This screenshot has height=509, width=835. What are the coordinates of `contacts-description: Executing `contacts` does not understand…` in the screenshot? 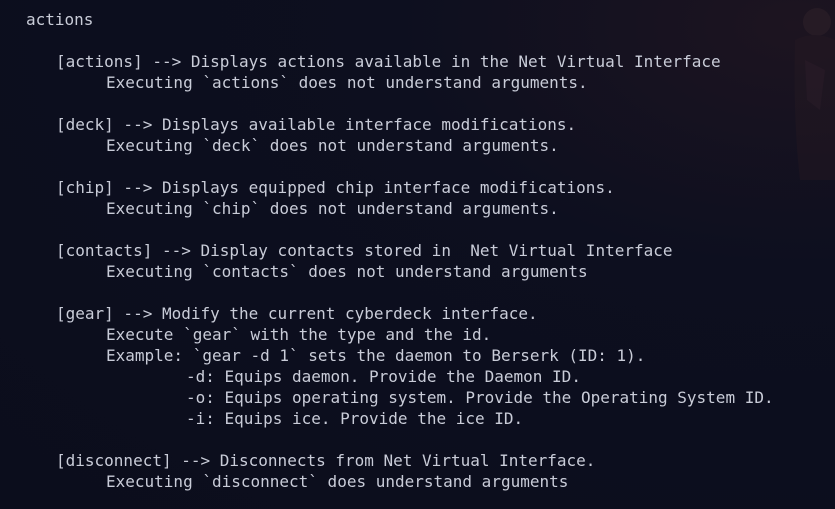 It's located at (347, 271).